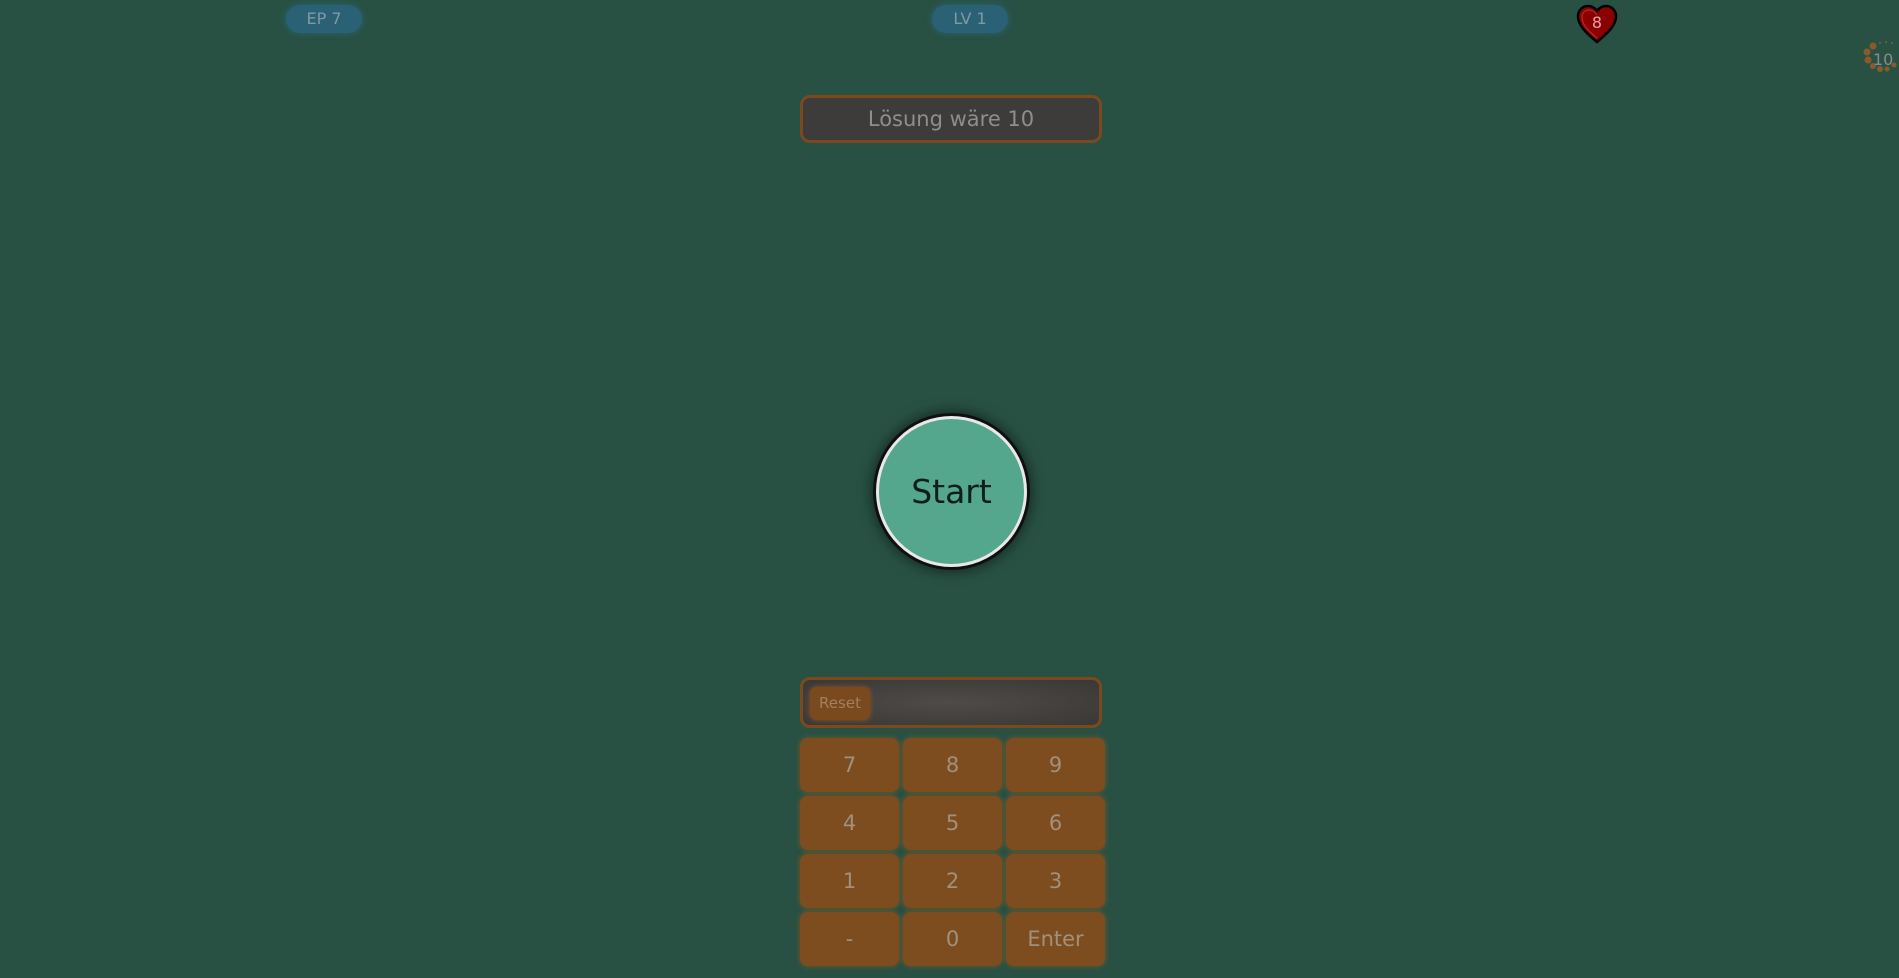 The width and height of the screenshot is (1899, 978). What do you see at coordinates (1055, 939) in the screenshot?
I see `enter-button: Enter` at bounding box center [1055, 939].